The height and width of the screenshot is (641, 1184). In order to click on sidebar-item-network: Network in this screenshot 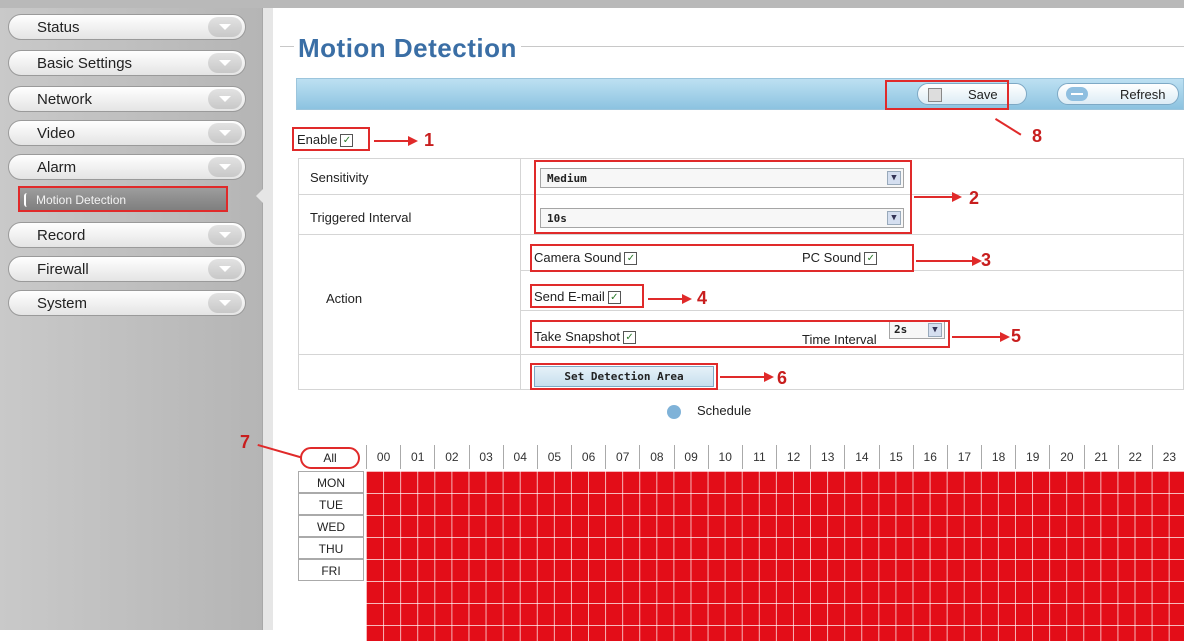, I will do `click(127, 99)`.